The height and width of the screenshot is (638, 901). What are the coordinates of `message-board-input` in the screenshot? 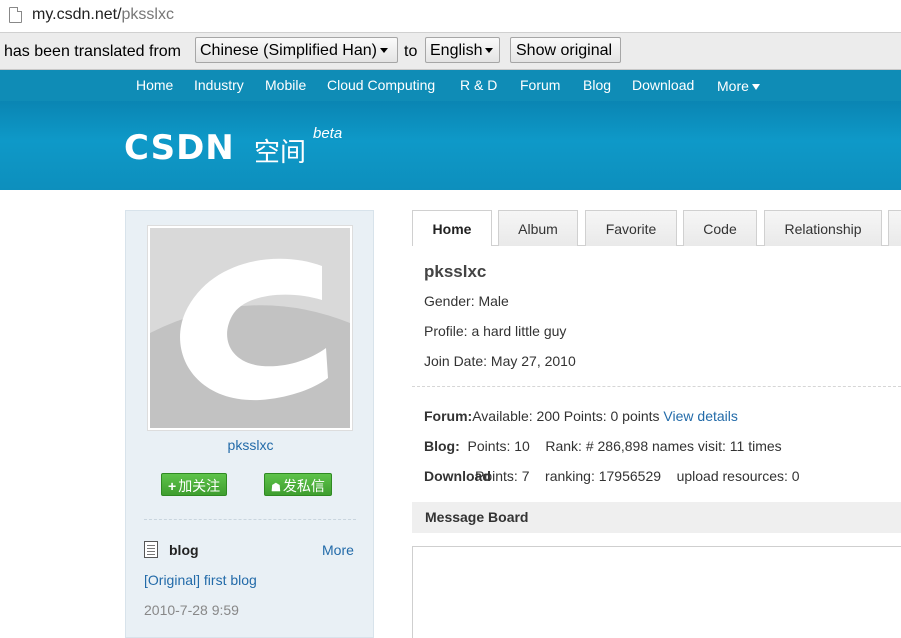 It's located at (656, 592).